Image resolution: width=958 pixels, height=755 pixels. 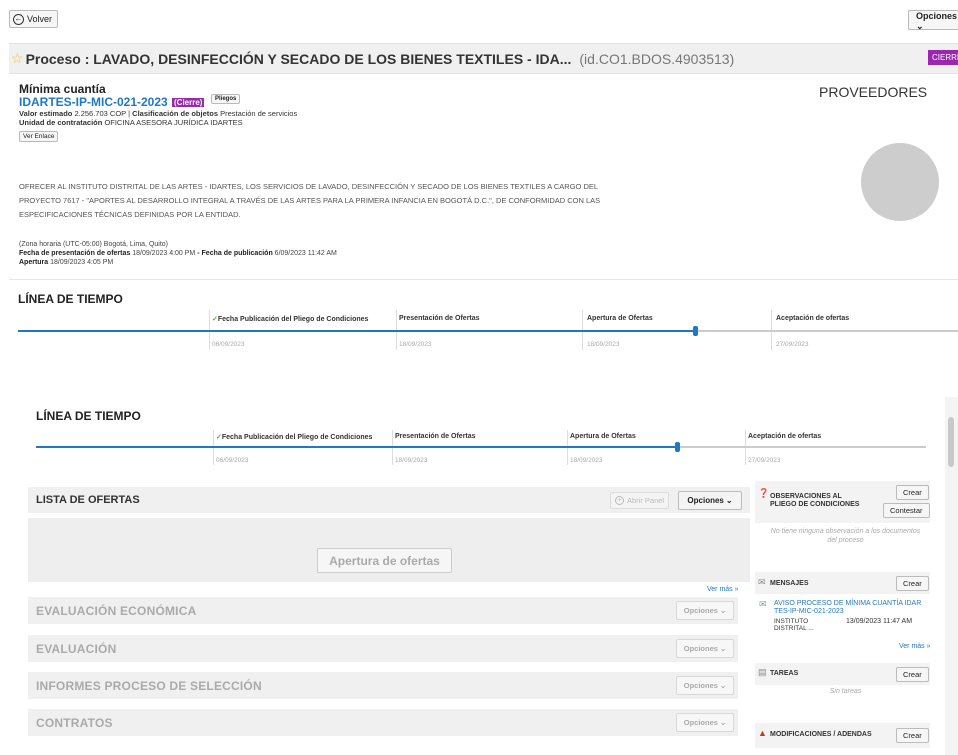 What do you see at coordinates (762, 672) in the screenshot?
I see `clipboard-icon: ▤` at bounding box center [762, 672].